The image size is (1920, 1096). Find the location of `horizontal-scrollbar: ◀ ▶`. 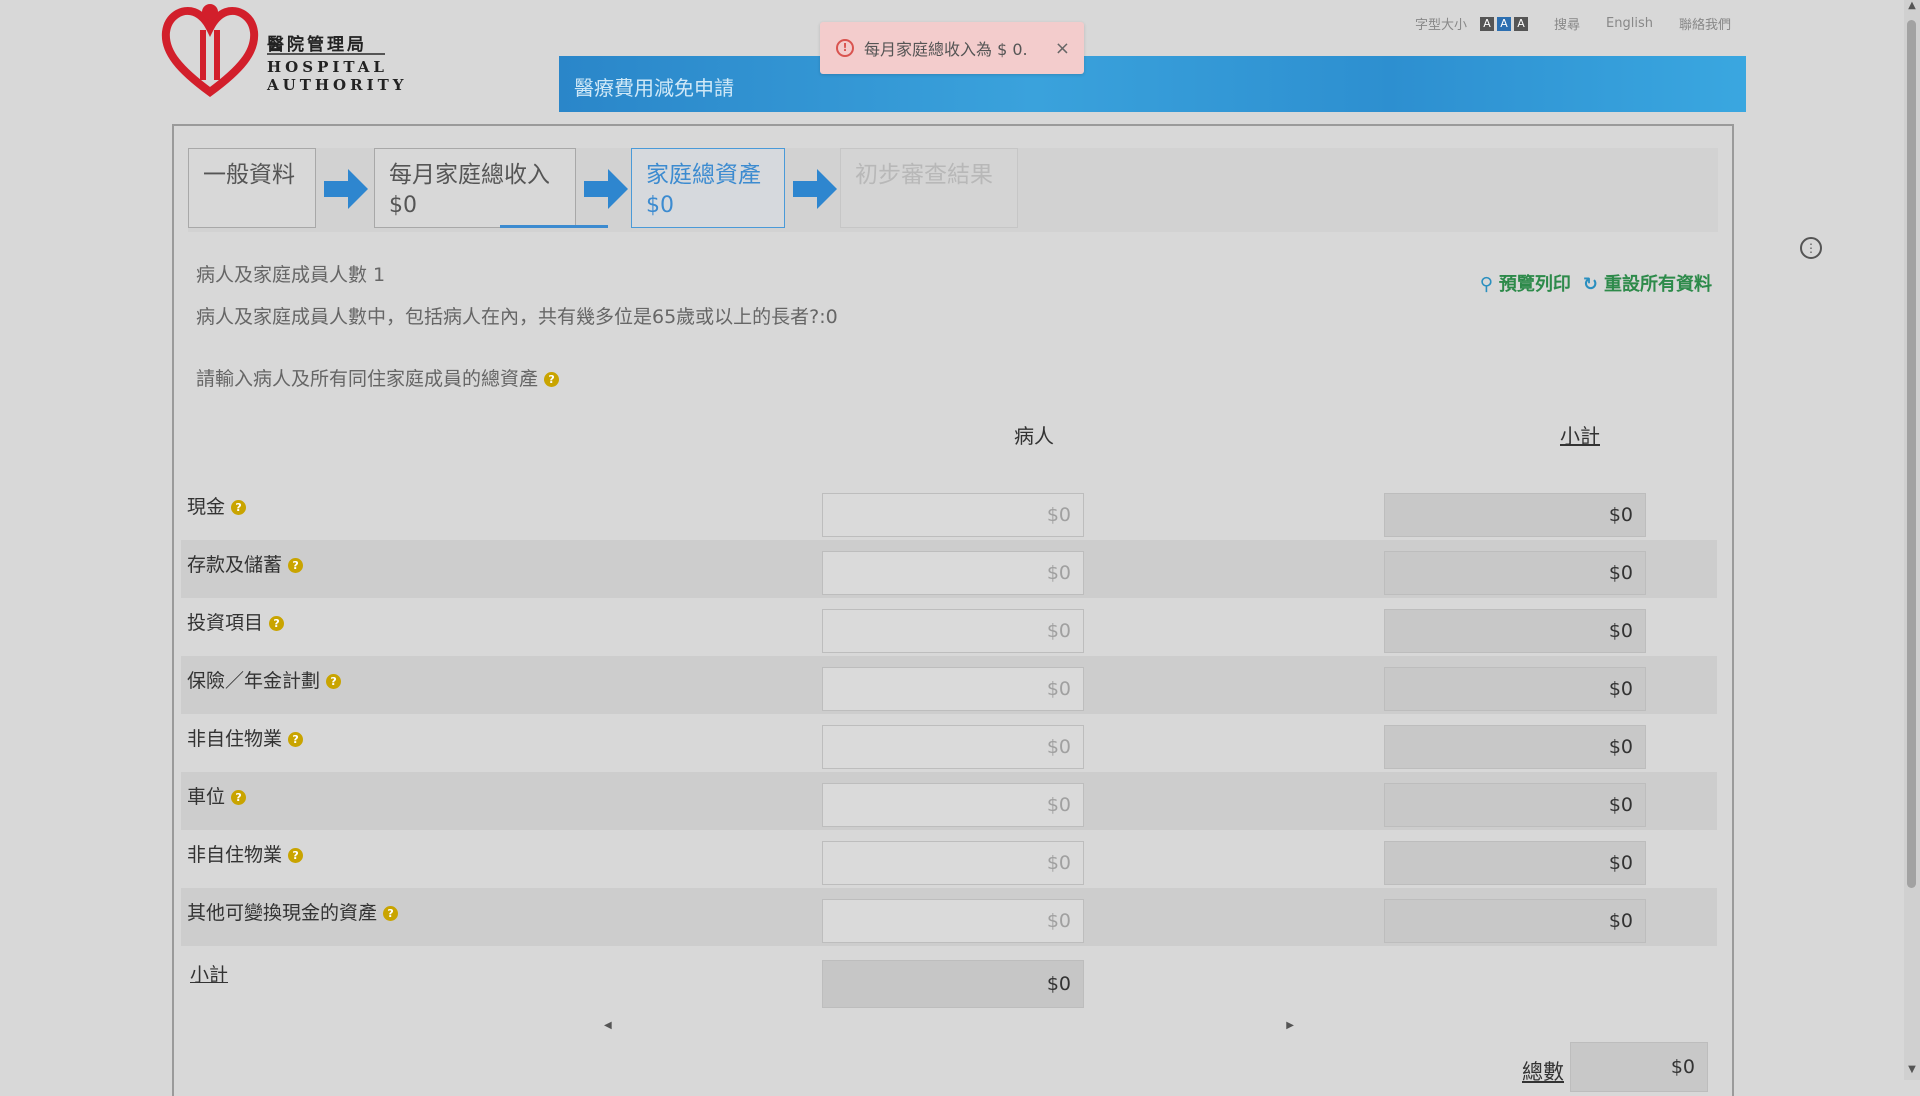

horizontal-scrollbar: ◀ ▶ is located at coordinates (949, 1027).